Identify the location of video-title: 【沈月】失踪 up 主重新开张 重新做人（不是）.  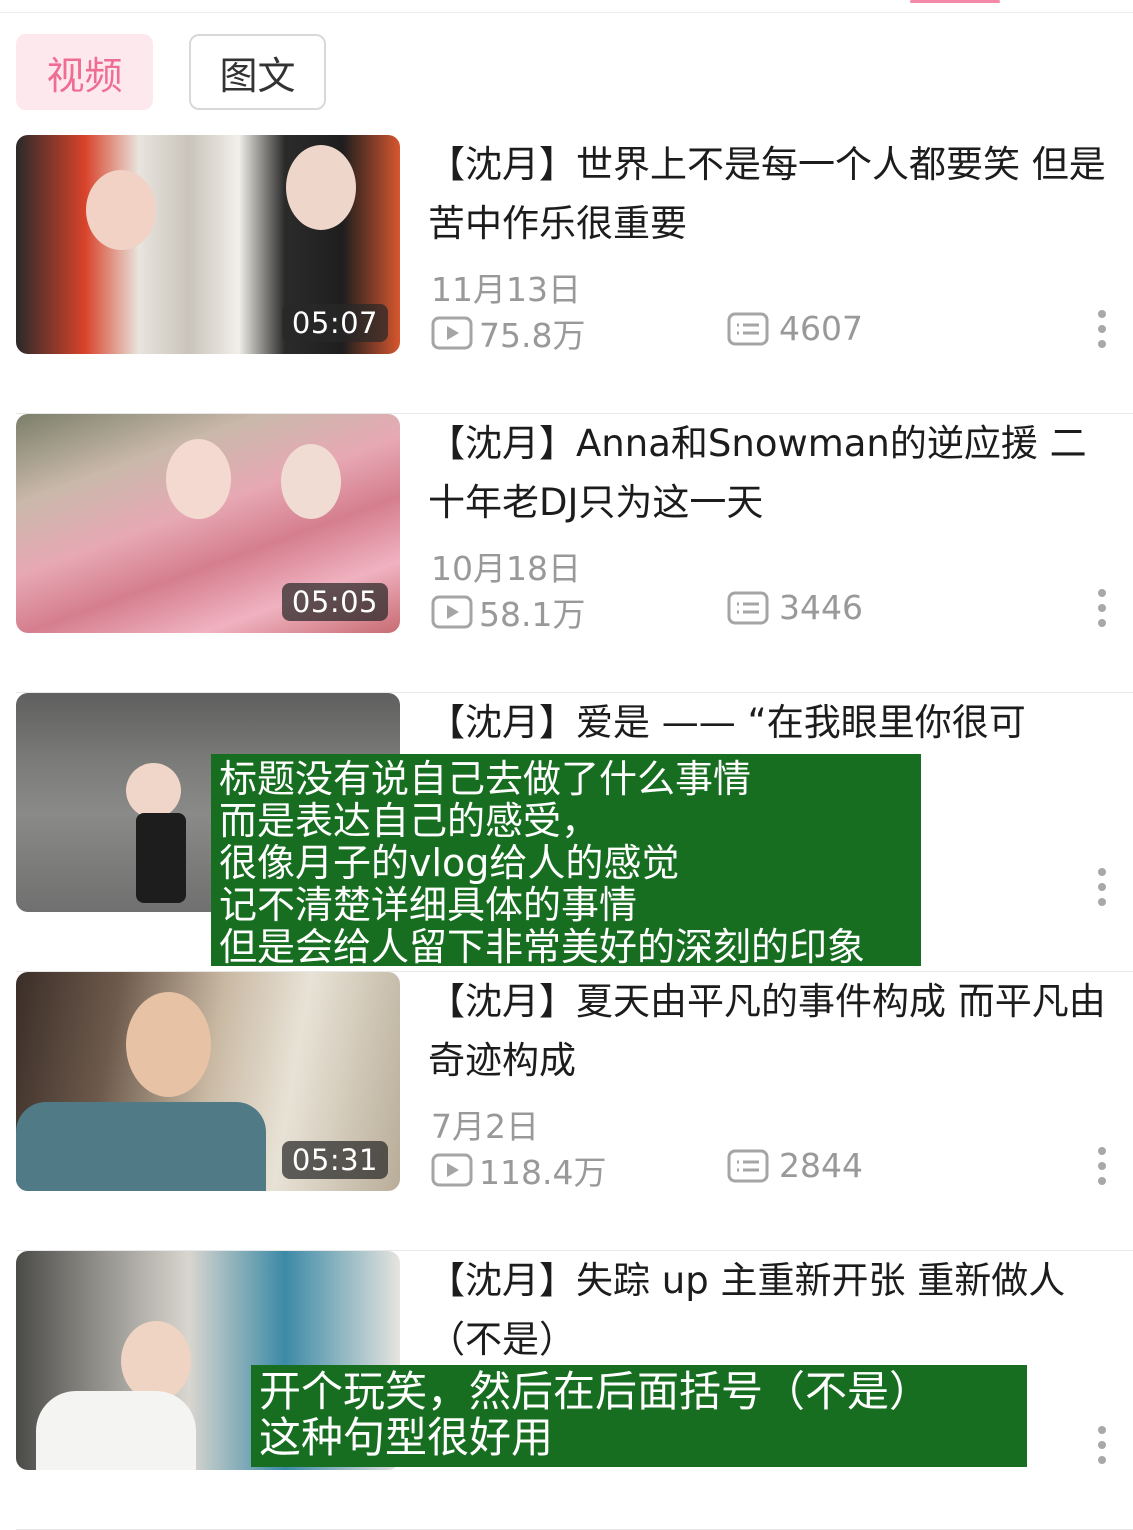
(773, 1310).